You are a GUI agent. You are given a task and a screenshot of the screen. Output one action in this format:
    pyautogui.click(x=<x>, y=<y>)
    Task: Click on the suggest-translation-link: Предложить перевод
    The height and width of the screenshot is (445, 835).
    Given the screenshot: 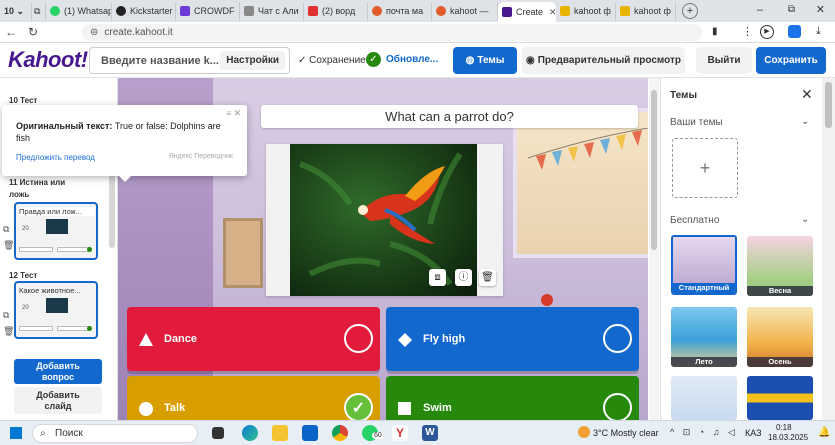 What is the action you would take?
    pyautogui.click(x=55, y=157)
    